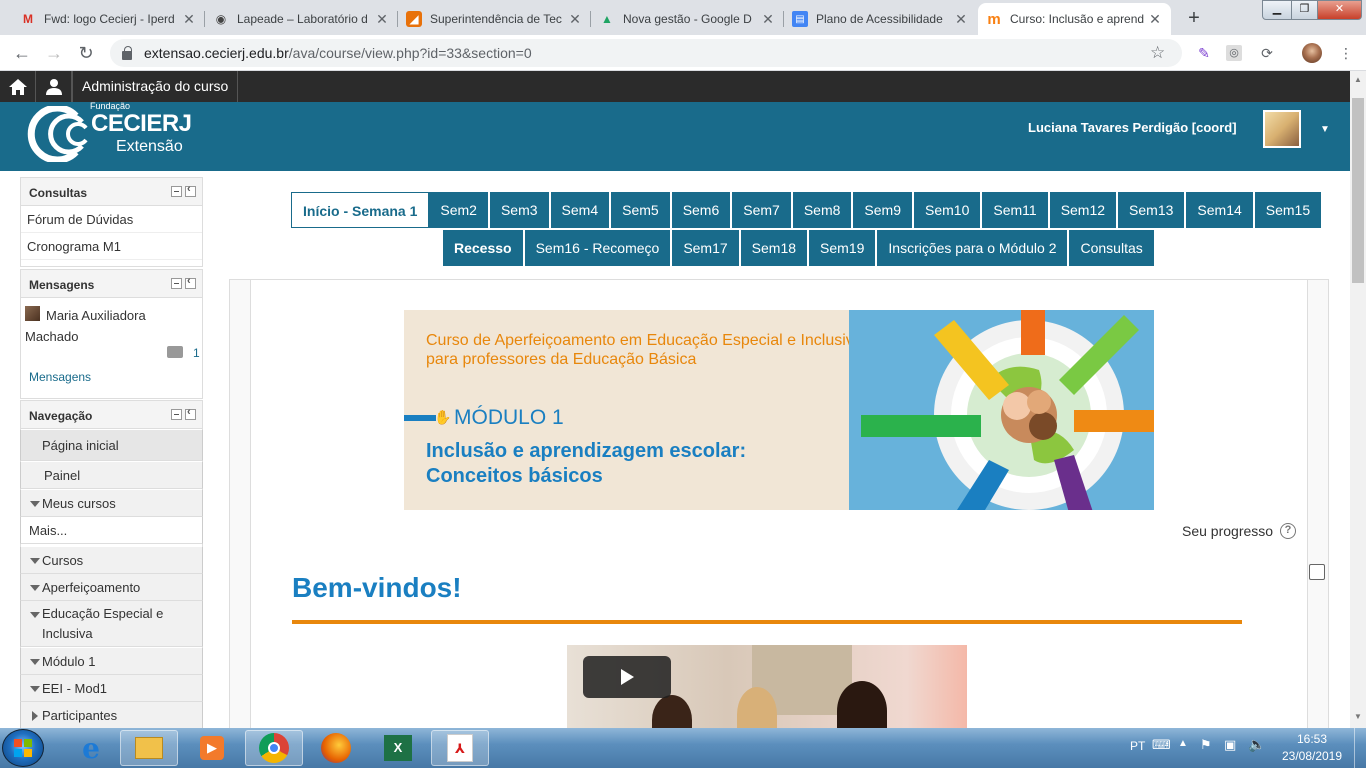  What do you see at coordinates (1157, 53) in the screenshot?
I see `bookmark-star-icon: ☆` at bounding box center [1157, 53].